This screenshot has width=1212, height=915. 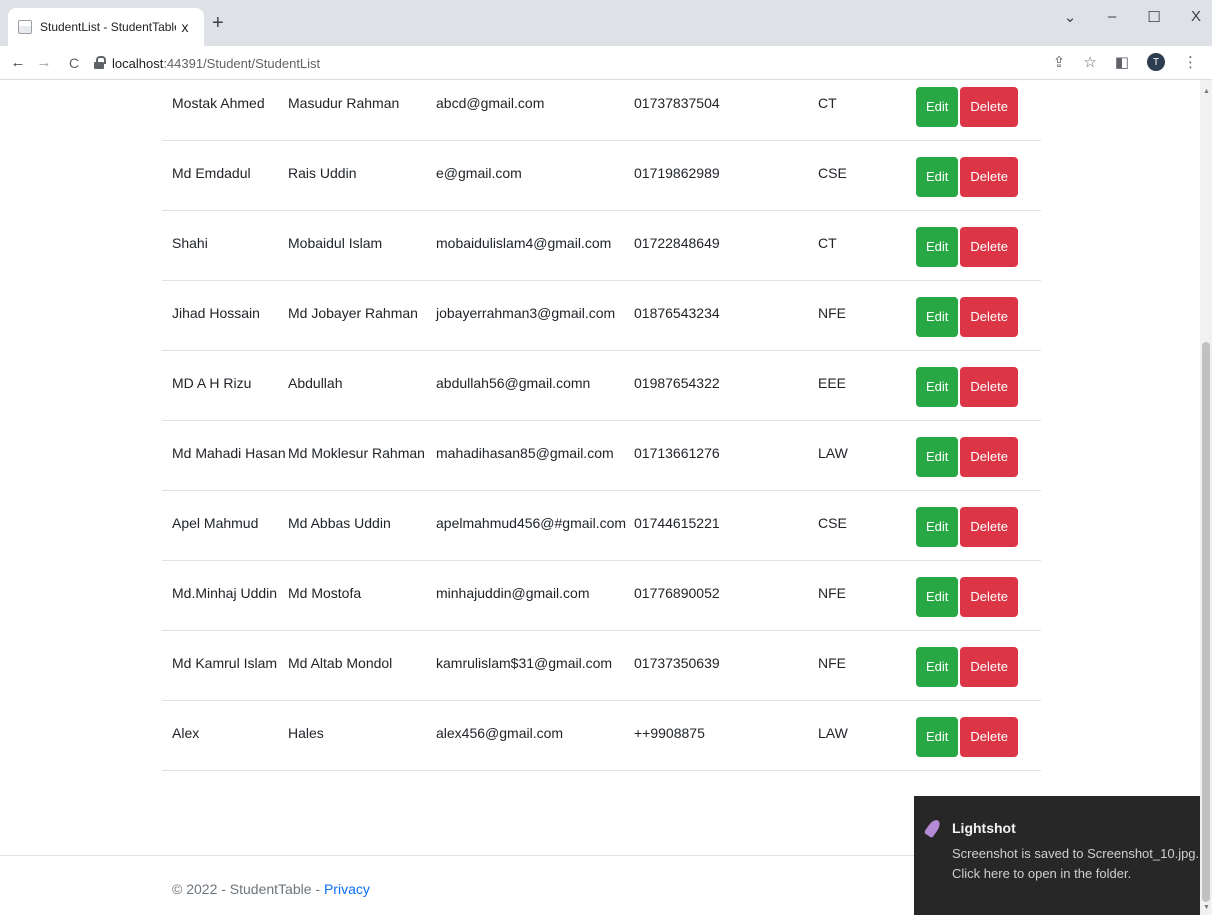 What do you see at coordinates (724, 245) in the screenshot?
I see `phone-cell: 01722848649` at bounding box center [724, 245].